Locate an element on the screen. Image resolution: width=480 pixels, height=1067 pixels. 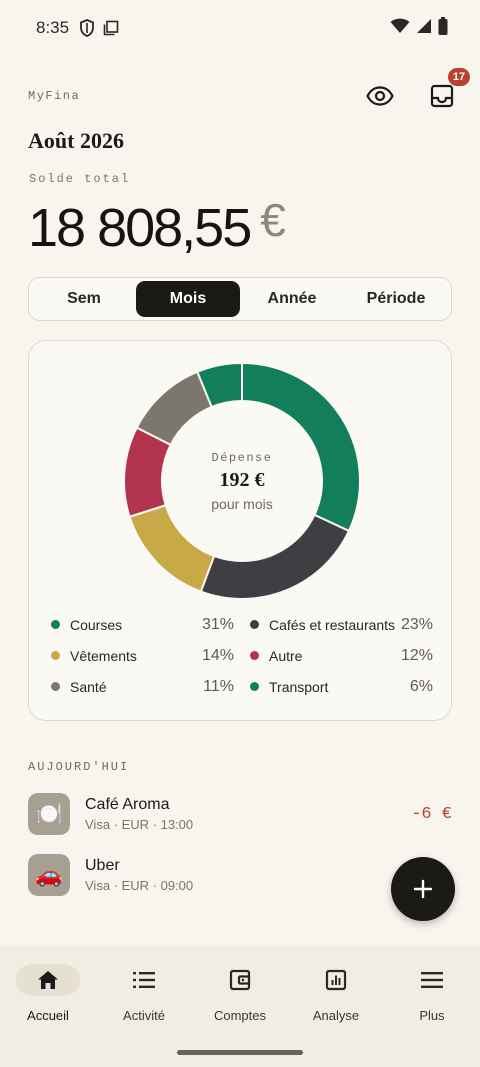
tab-period: Période is located at coordinates (396, 299).